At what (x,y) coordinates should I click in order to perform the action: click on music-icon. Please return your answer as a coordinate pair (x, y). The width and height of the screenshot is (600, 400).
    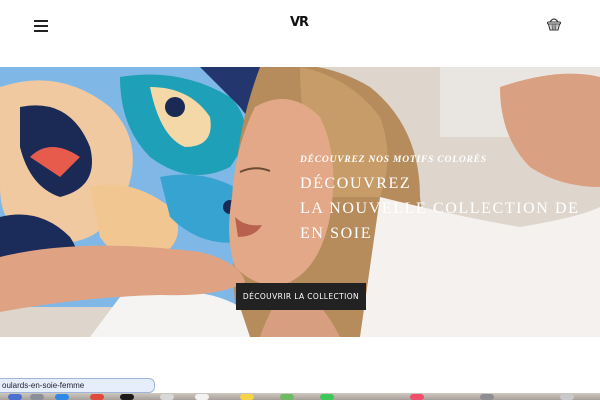
    Looking at the image, I should click on (417, 397).